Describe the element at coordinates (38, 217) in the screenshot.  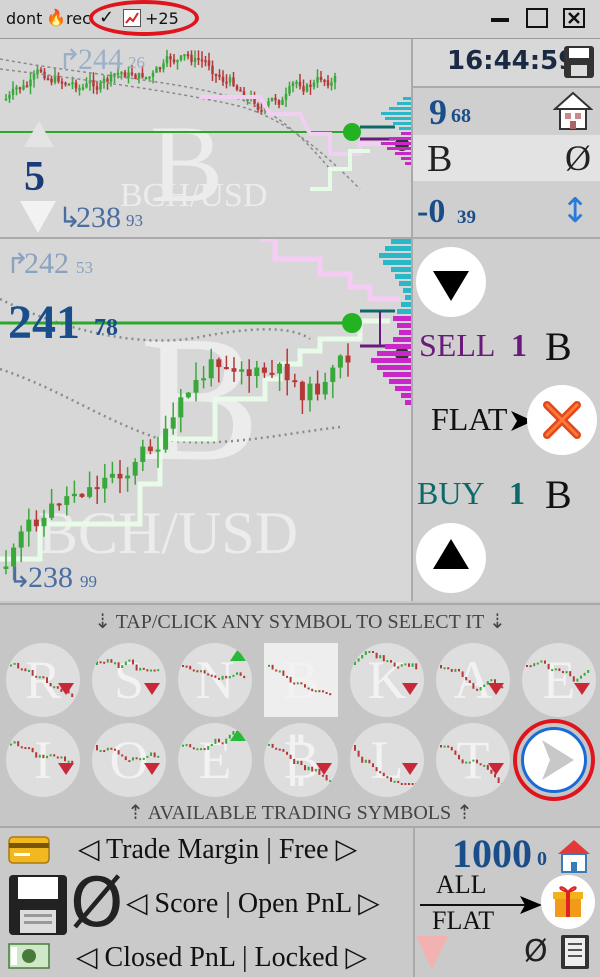
I see `volume-down-icon` at that location.